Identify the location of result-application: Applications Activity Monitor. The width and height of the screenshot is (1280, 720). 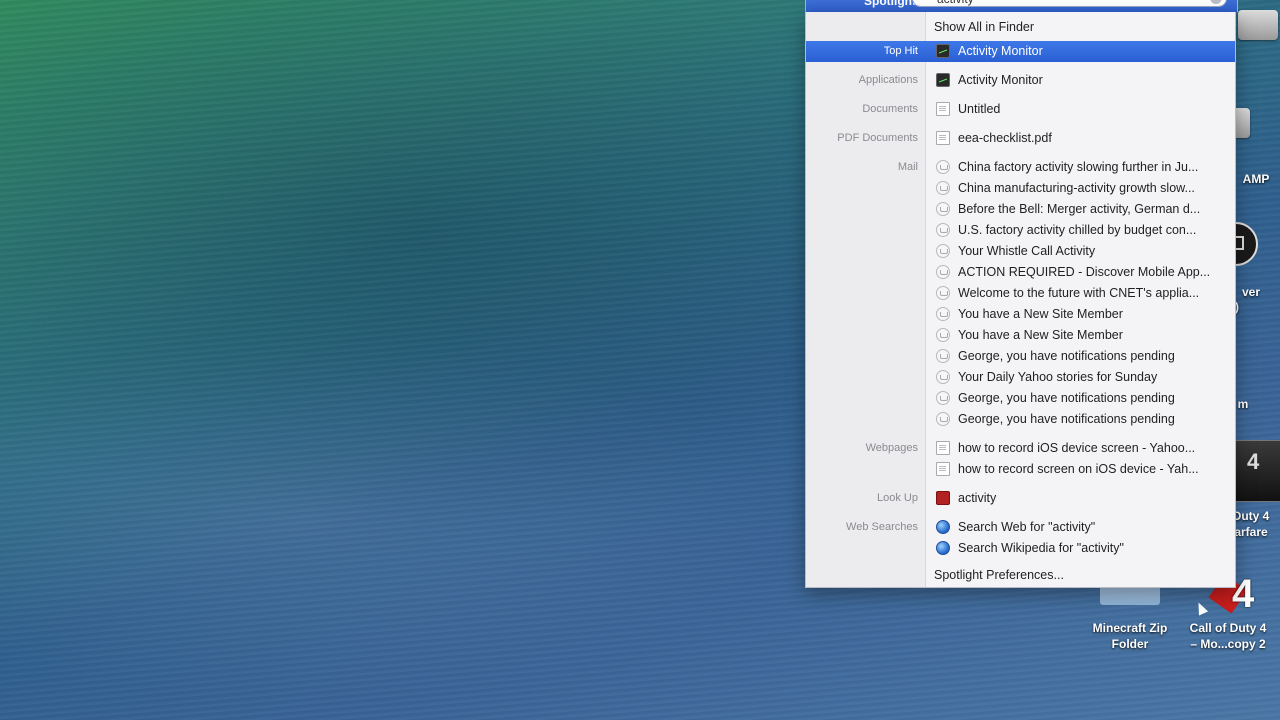
(1020, 80).